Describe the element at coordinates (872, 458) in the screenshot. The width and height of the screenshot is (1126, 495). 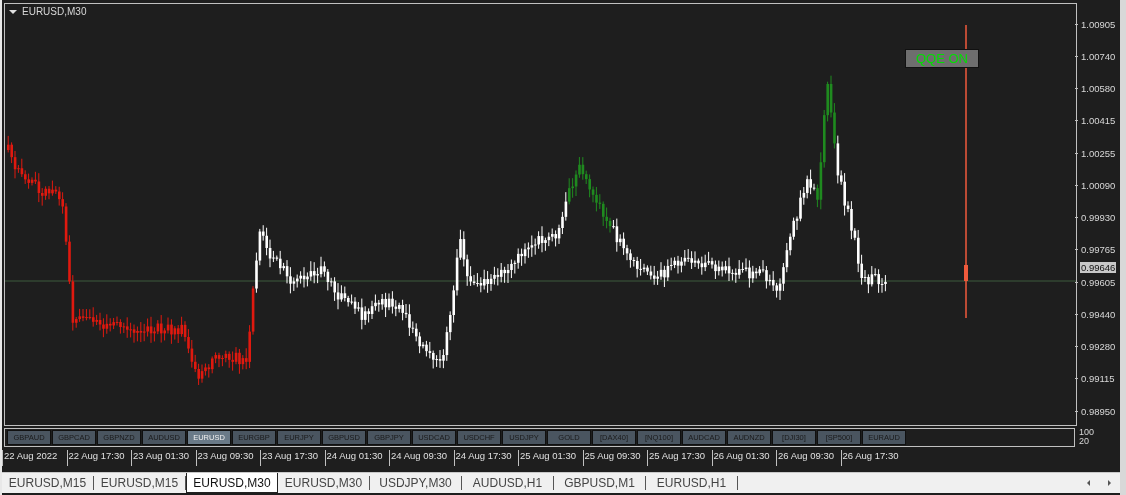
I see `time-label: 26 Aug 17:30` at that location.